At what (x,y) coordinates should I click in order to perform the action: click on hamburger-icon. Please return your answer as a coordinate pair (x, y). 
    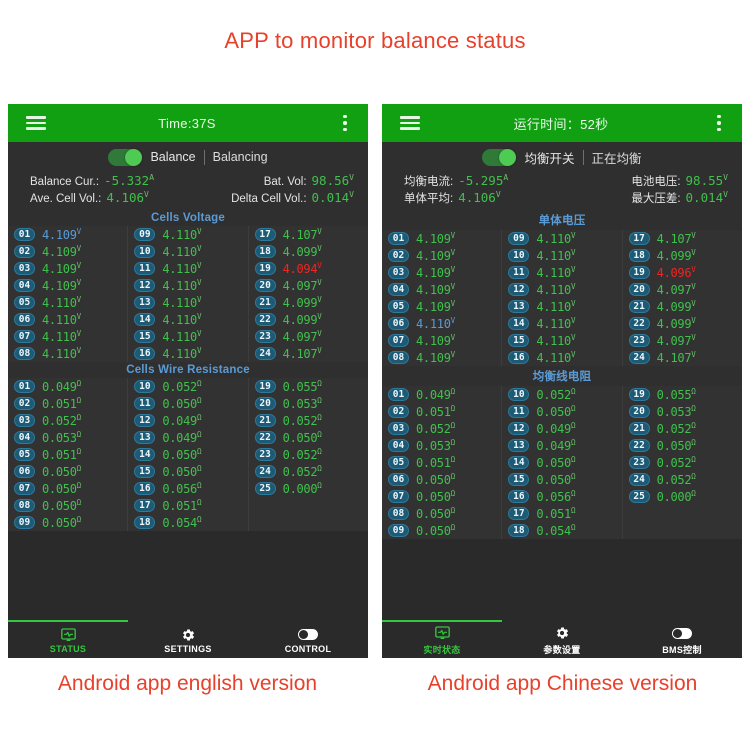
    Looking at the image, I should click on (410, 123).